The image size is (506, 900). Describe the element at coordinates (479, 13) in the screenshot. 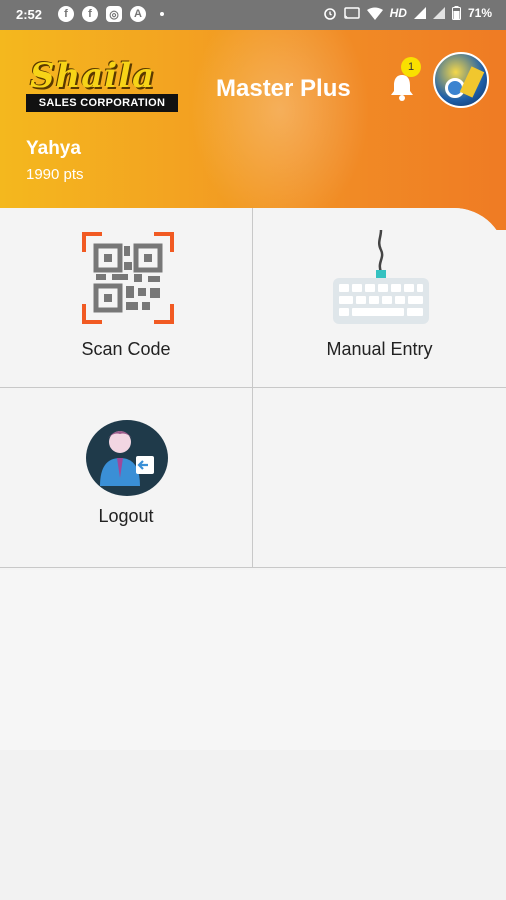

I see `battery-level: 71%` at that location.